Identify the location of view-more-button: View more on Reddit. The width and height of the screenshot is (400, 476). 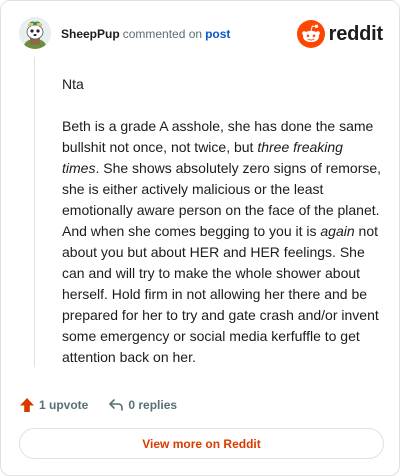
(201, 443).